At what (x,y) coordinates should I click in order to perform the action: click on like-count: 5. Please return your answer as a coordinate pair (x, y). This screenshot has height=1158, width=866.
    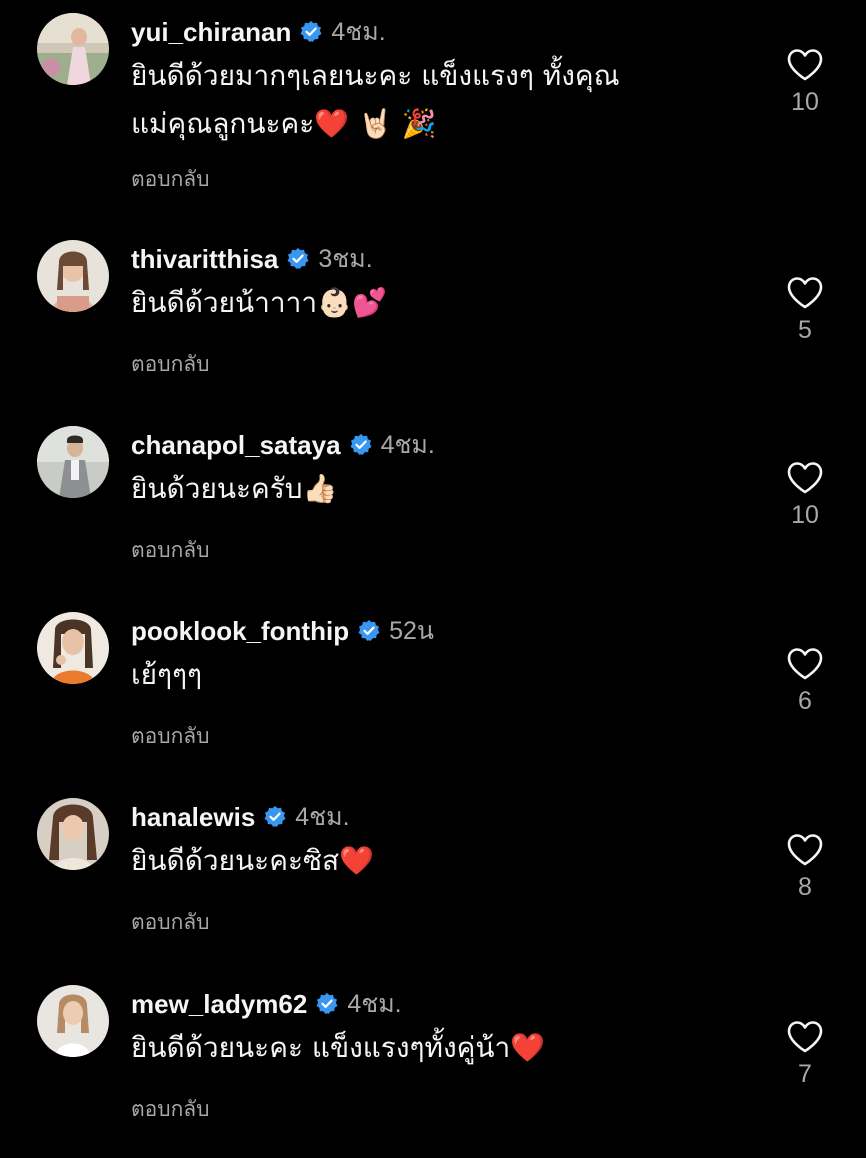
    Looking at the image, I should click on (805, 330).